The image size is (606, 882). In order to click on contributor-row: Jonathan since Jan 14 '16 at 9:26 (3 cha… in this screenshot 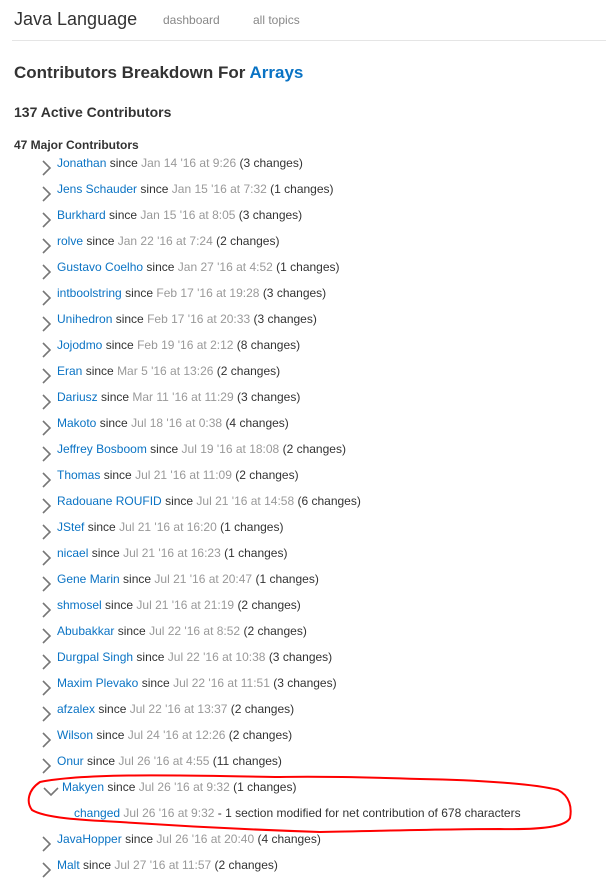, I will do `click(303, 167)`.